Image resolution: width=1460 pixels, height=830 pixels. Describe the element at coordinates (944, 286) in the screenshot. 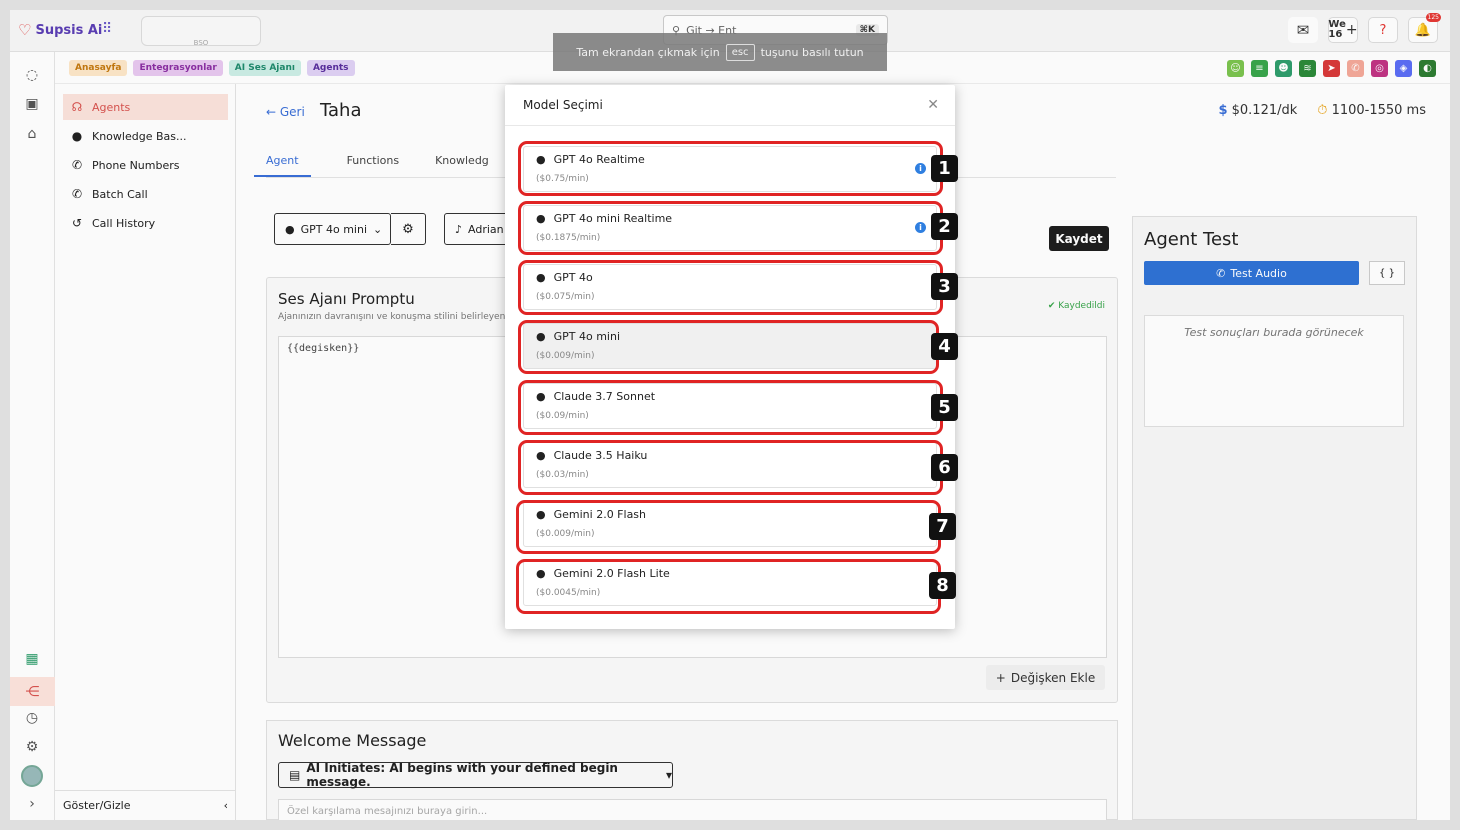

I see `step-badge: 3` at that location.